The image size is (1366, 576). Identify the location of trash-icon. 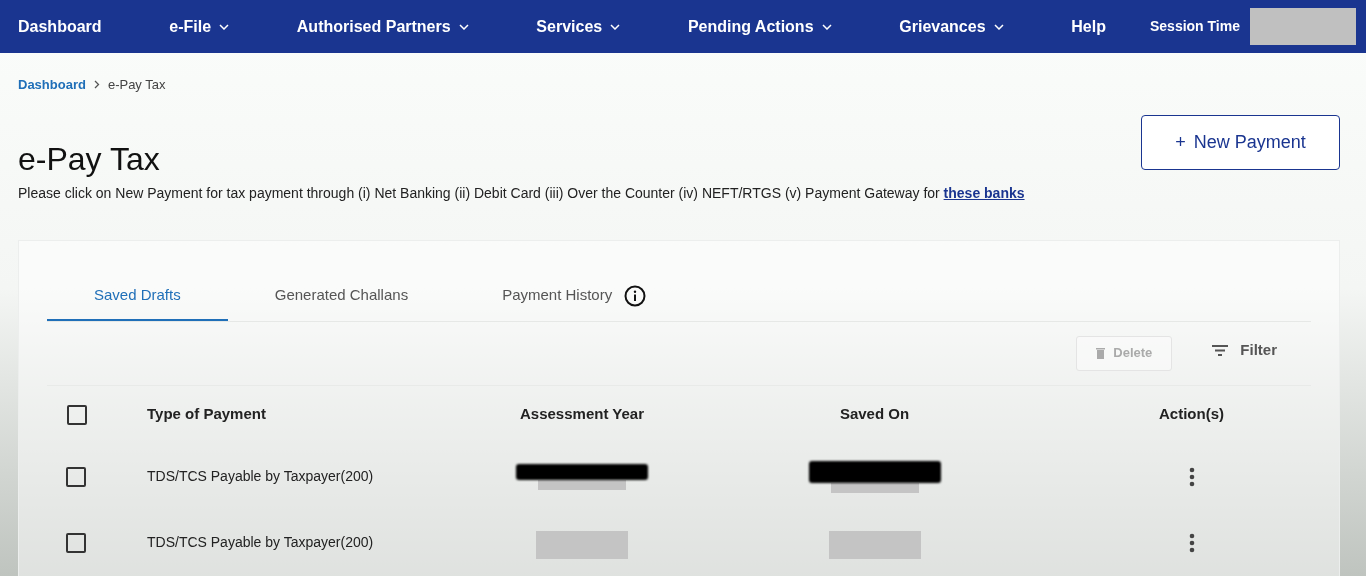
(1101, 353).